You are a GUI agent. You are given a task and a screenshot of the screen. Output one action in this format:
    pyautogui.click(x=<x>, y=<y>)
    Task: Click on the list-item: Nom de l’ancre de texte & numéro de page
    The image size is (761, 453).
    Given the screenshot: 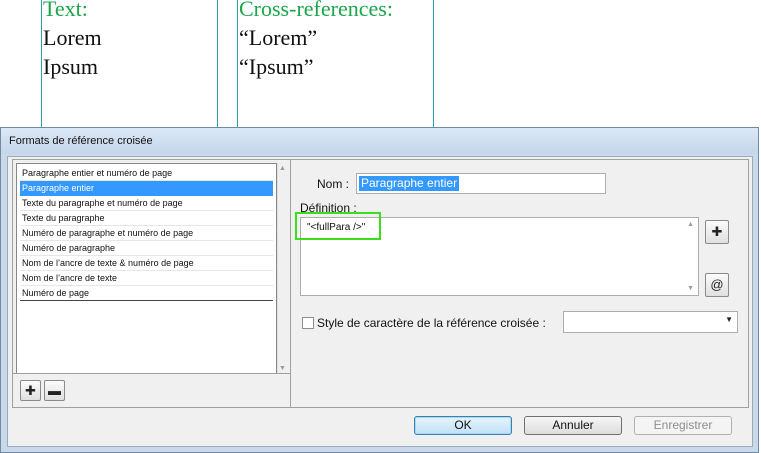 What is the action you would take?
    pyautogui.click(x=146, y=263)
    